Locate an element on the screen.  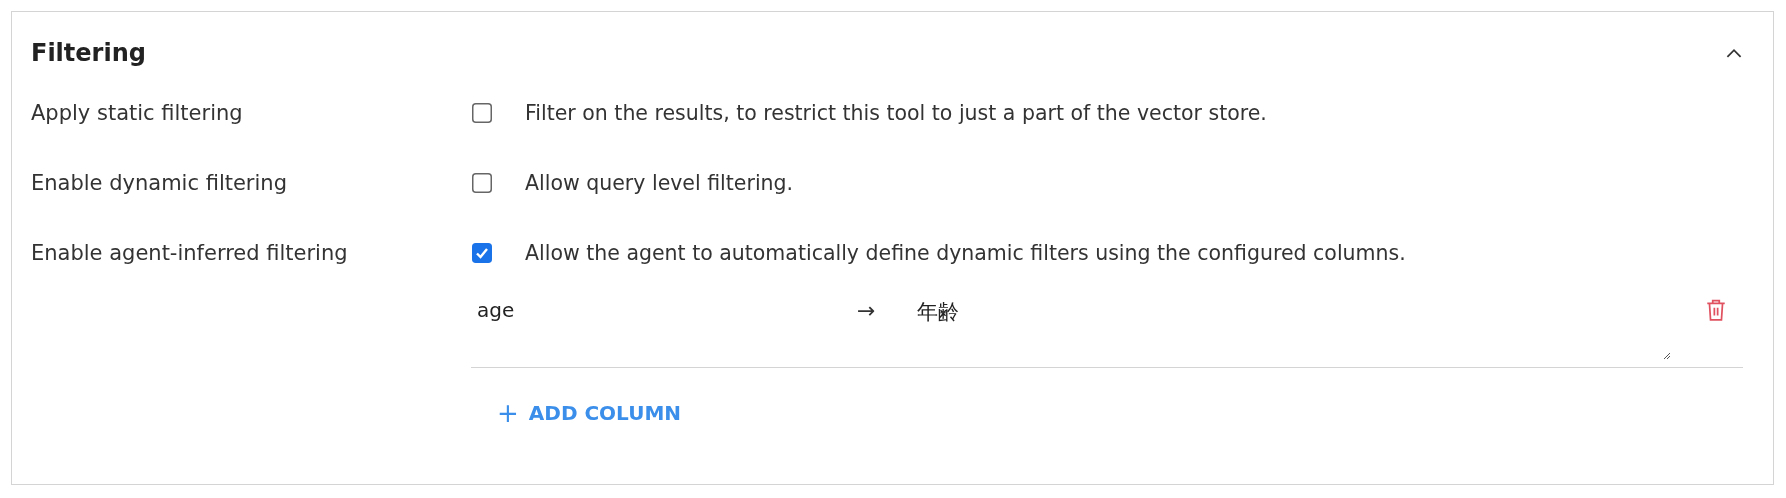
option-description: Allow query level filtering. is located at coordinates (659, 183).